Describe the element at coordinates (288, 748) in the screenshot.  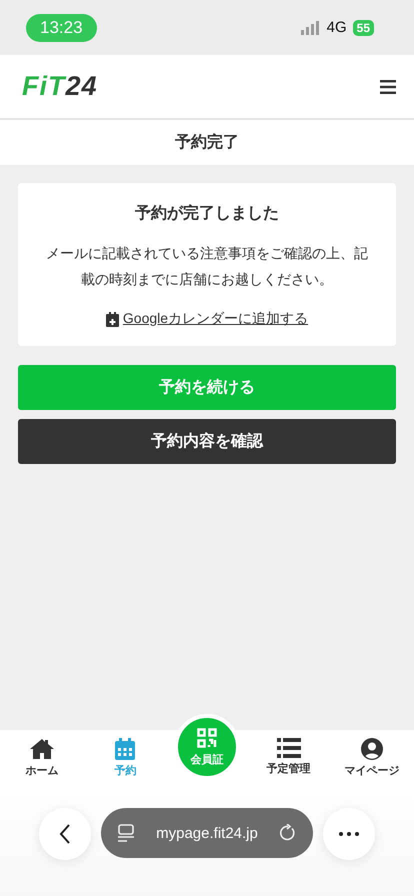
I see `list-icon` at that location.